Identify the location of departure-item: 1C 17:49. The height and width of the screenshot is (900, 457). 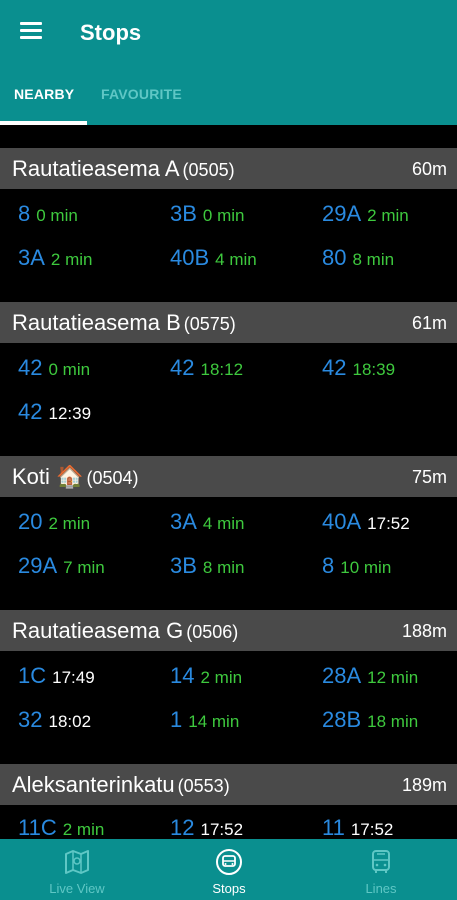
(56, 676).